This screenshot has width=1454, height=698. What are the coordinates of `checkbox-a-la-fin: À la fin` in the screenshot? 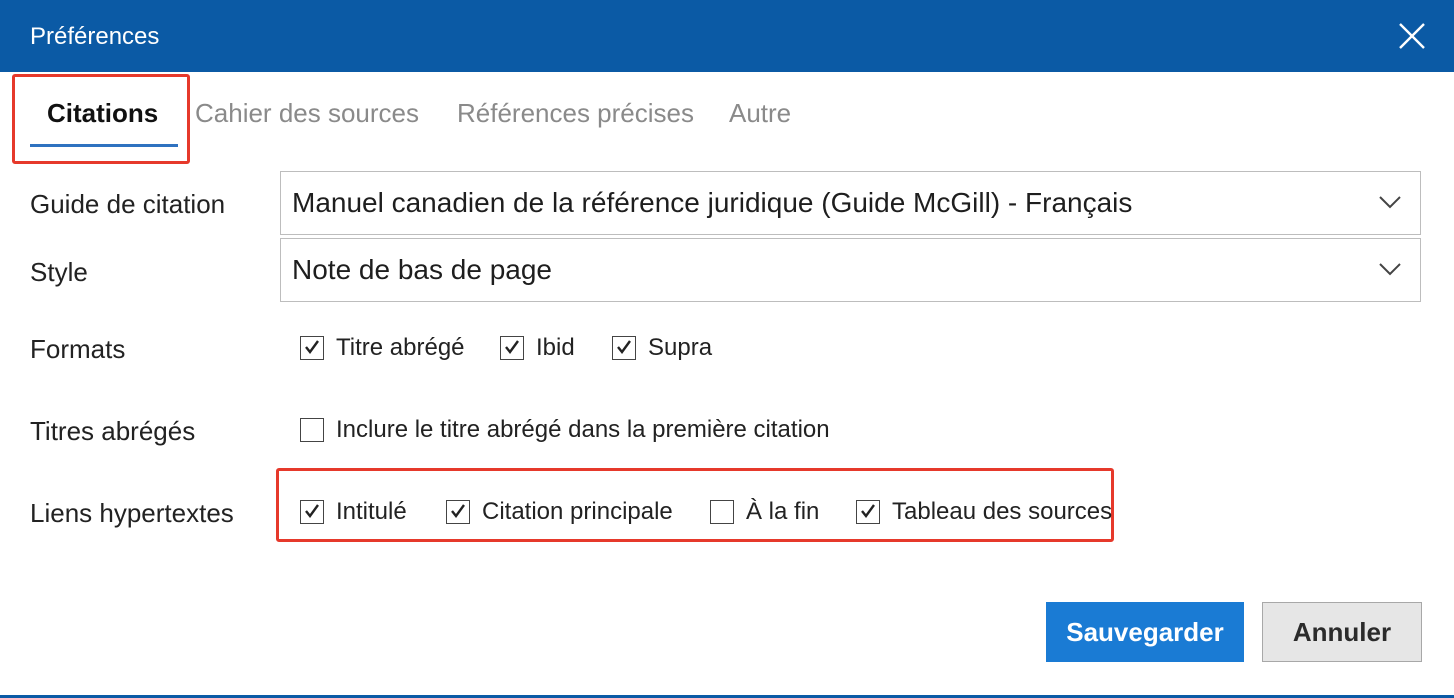 It's located at (764, 512).